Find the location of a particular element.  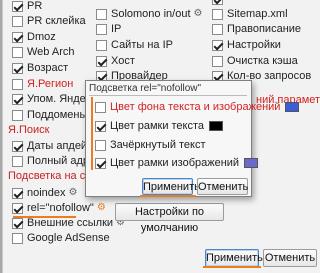

checkbox-label: noindex is located at coordinates (46, 193).